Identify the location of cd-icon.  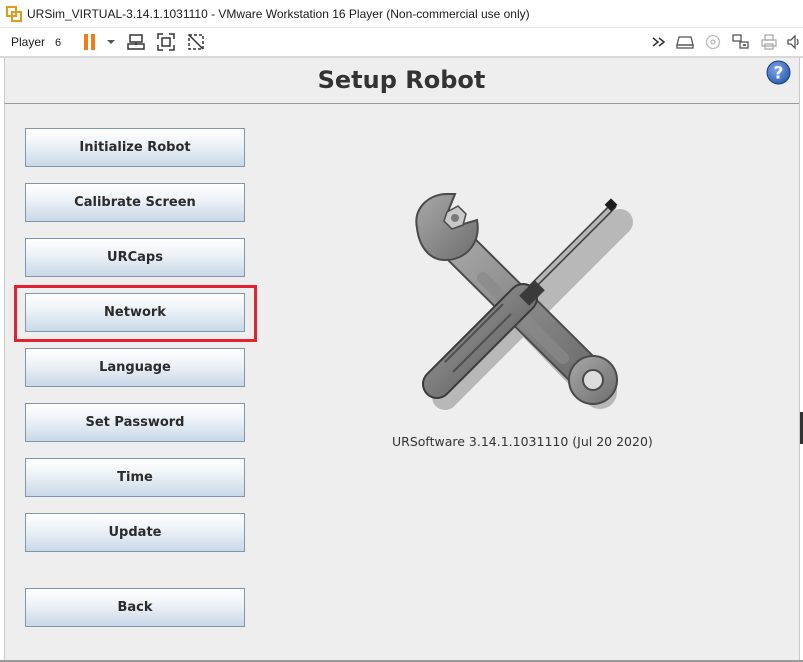
(713, 42).